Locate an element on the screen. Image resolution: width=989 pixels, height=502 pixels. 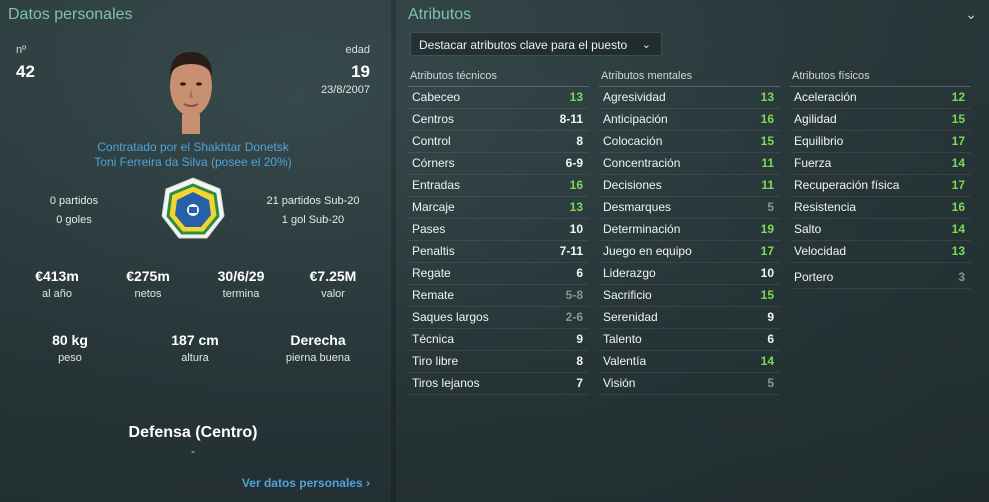
attribute-value: 11 is located at coordinates (767, 163).